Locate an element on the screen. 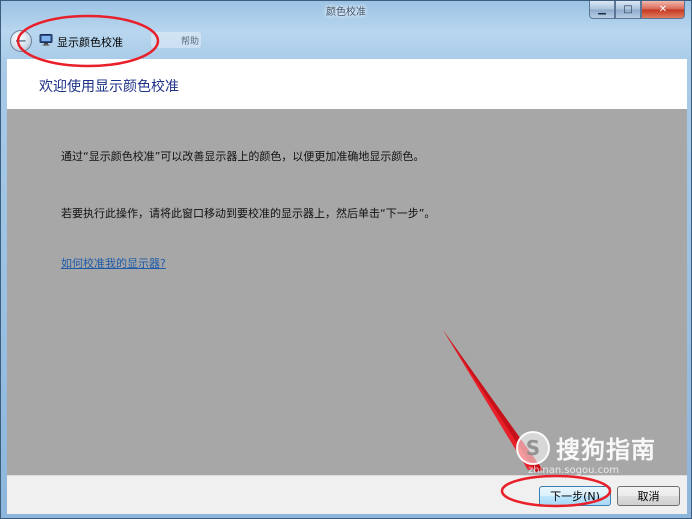 This screenshot has width=692, height=519. next-button: 下一步(N) is located at coordinates (575, 496).